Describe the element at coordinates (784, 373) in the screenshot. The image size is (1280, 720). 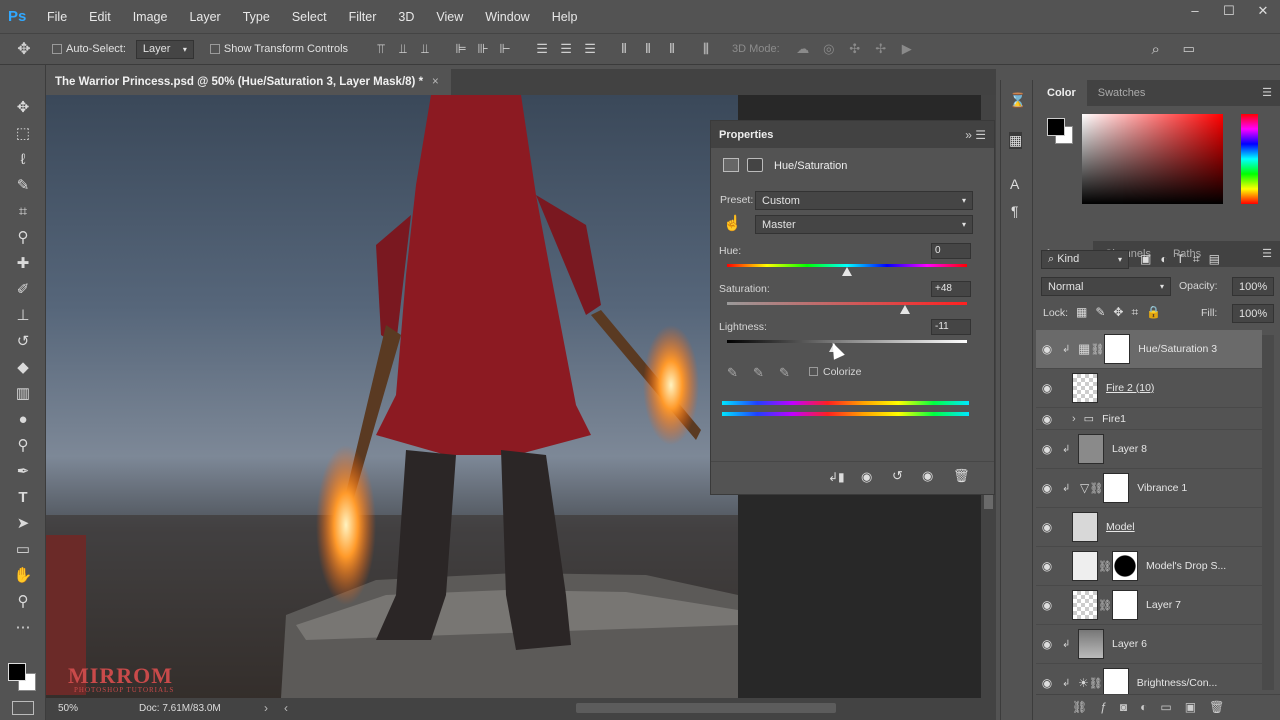
I see `eyedropper-subtract-icon: ✎` at that location.